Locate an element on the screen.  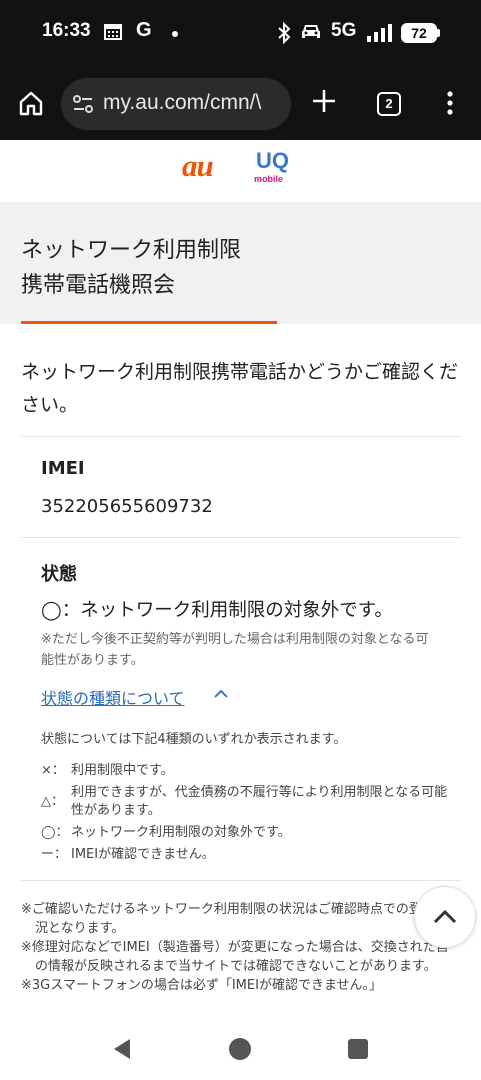
status-label: 状態 is located at coordinates (59, 574).